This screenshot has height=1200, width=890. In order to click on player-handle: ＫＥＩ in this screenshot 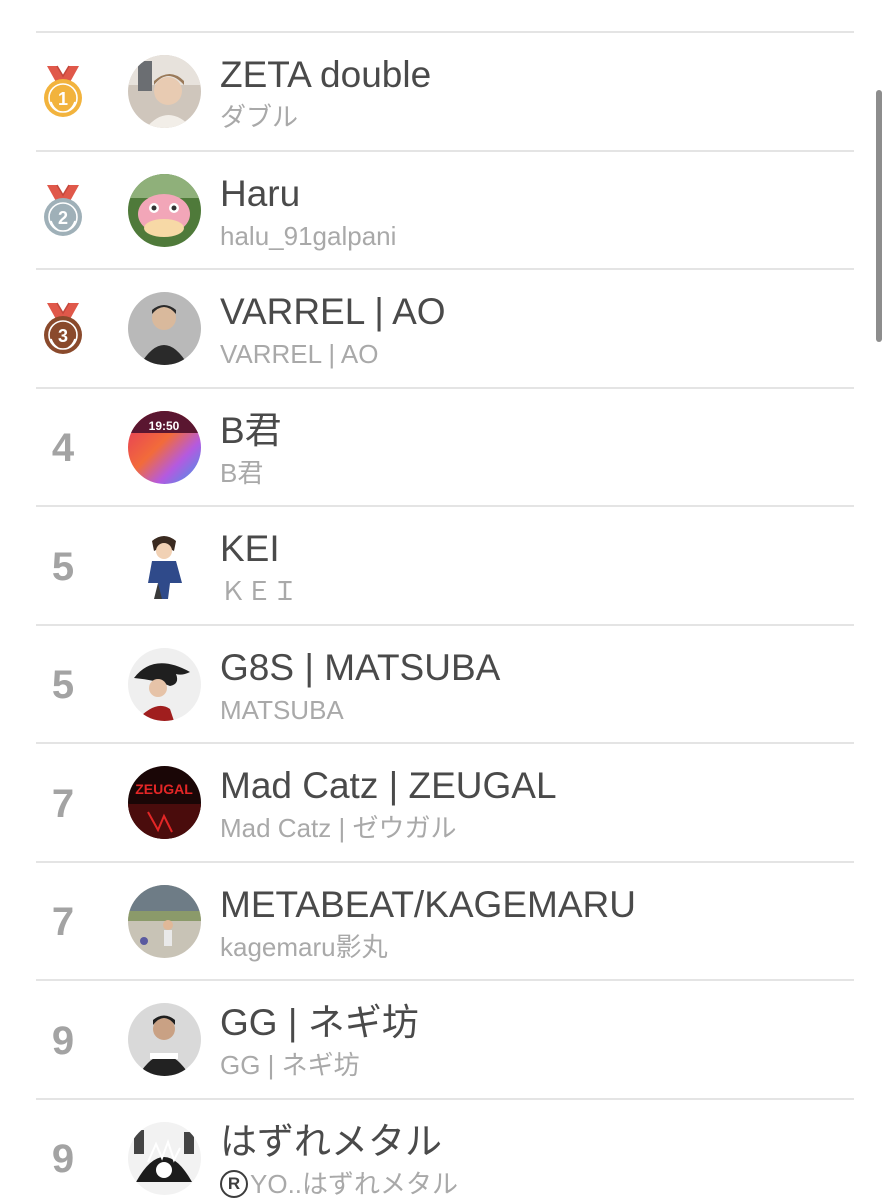, I will do `click(259, 591)`.